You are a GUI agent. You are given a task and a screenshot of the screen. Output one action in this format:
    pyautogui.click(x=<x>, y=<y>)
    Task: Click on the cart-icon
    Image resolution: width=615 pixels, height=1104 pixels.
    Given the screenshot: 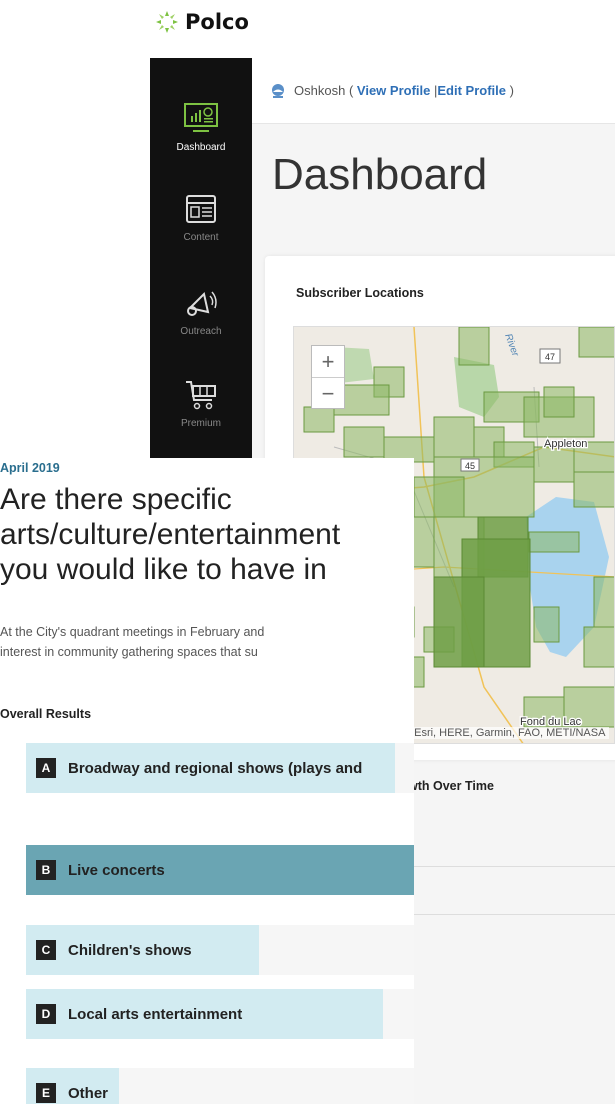 What is the action you would take?
    pyautogui.click(x=201, y=395)
    